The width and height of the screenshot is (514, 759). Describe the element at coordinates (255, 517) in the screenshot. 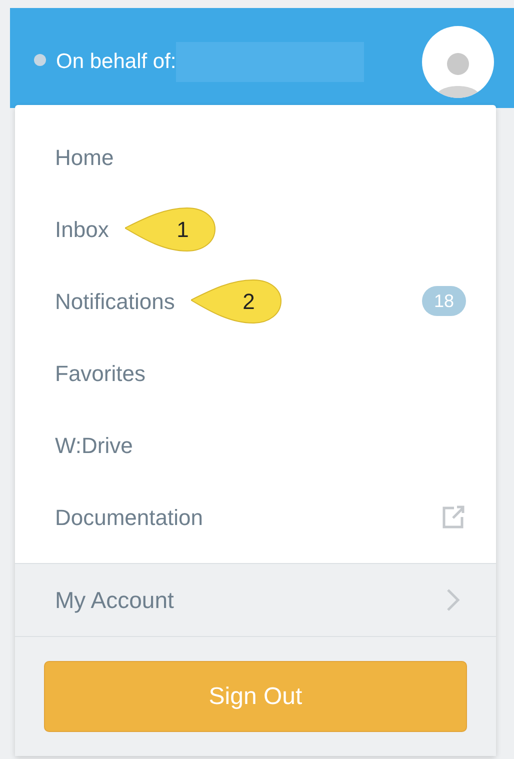

I see `menu-item: Documentation` at that location.